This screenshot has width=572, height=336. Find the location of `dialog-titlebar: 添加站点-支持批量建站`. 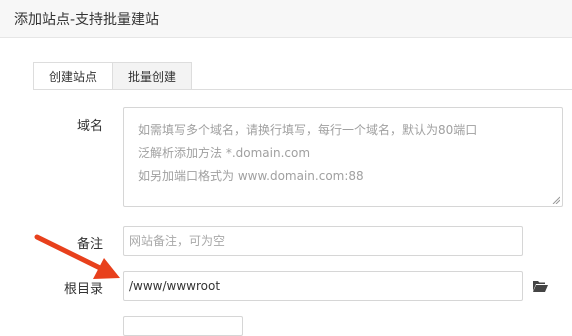

dialog-titlebar: 添加站点-支持批量建站 is located at coordinates (286, 19).